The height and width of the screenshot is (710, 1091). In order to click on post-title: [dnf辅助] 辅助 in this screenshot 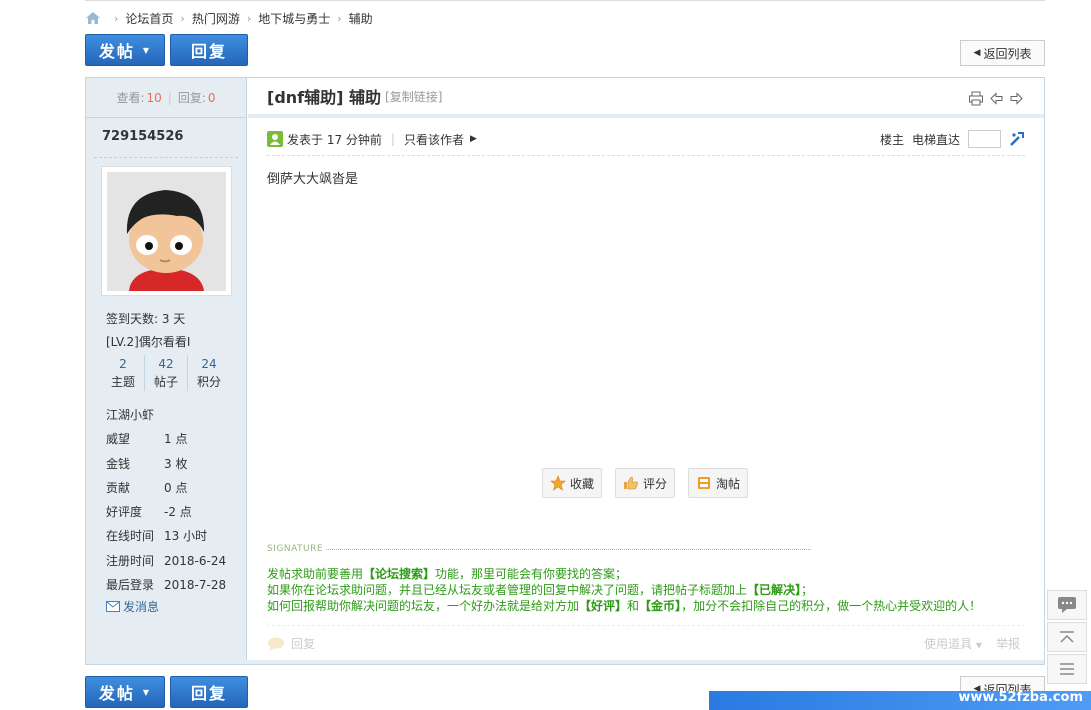, I will do `click(324, 97)`.